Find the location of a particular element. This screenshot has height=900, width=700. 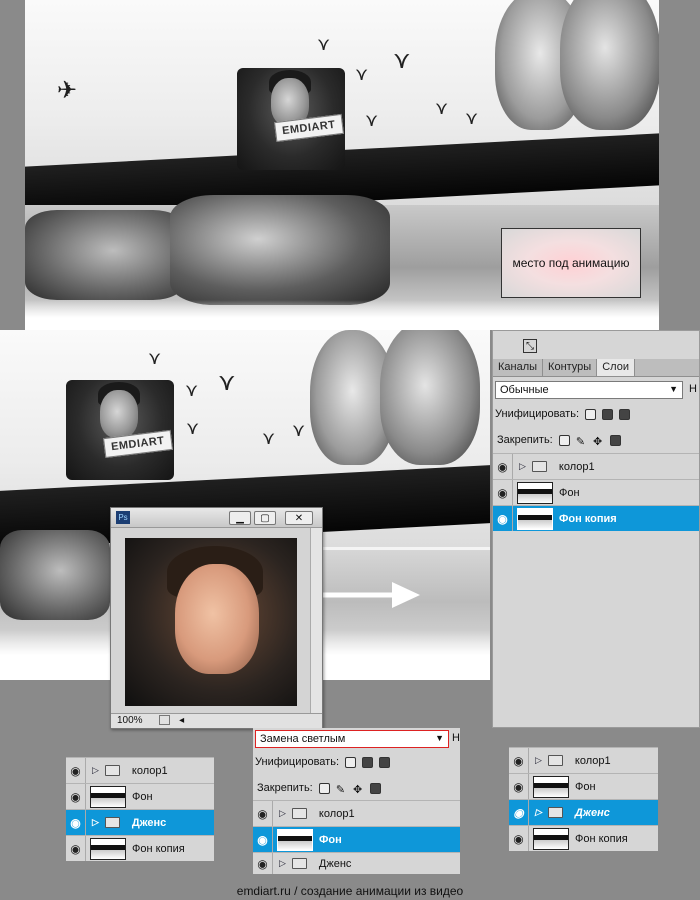

tab-channels: Каналы is located at coordinates (518, 367).